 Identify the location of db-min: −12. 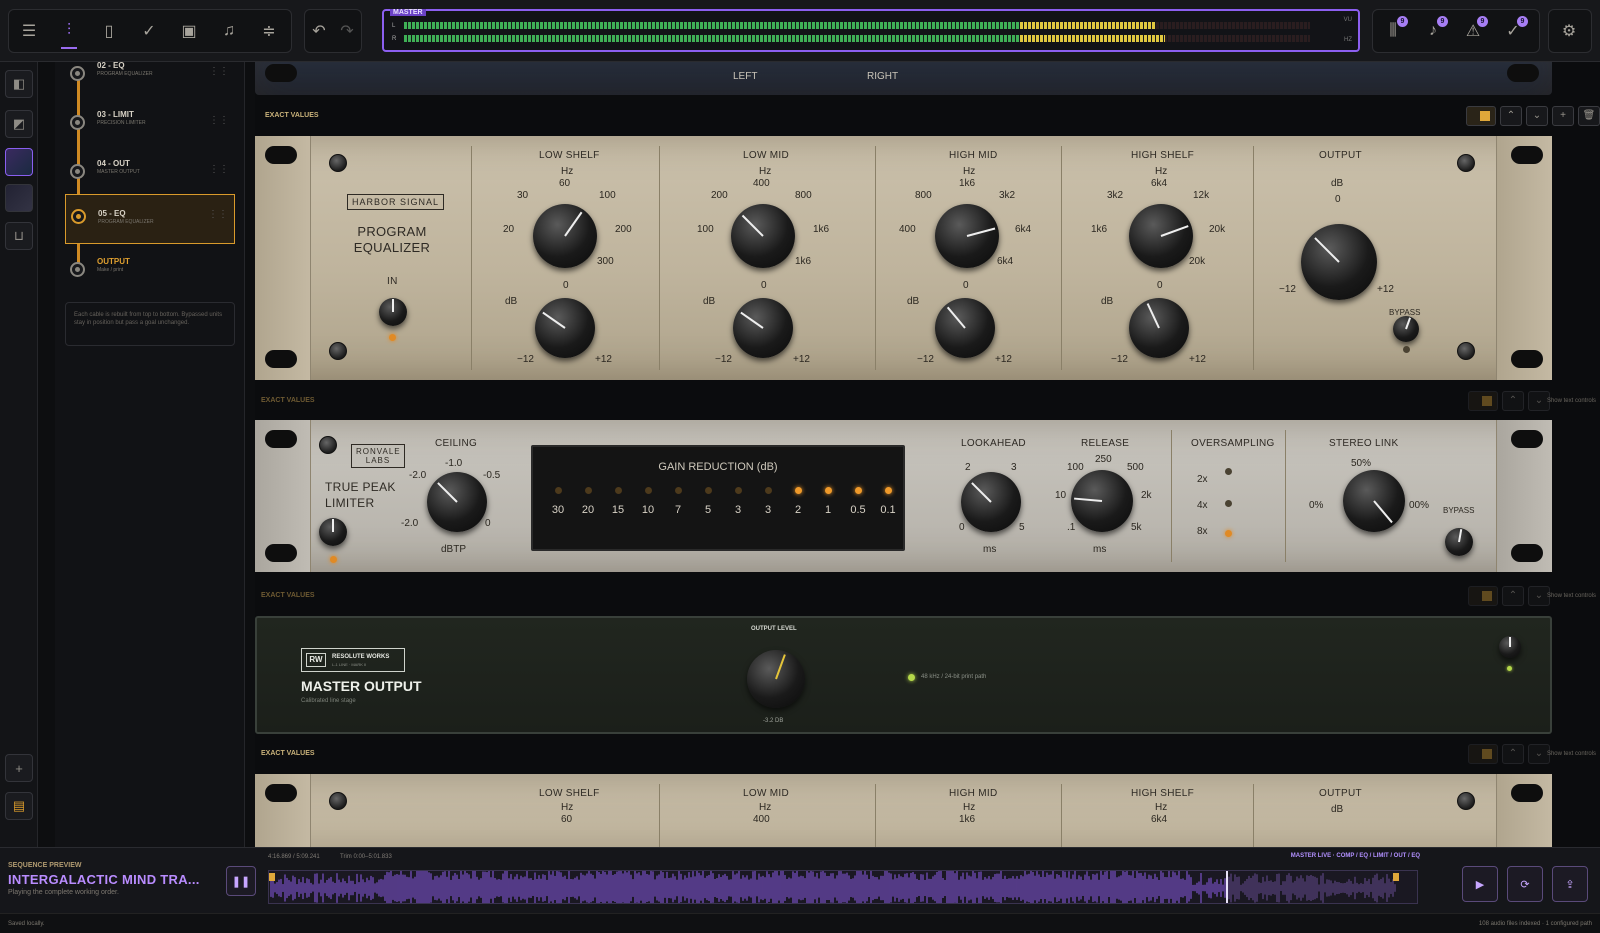
(1287, 289).